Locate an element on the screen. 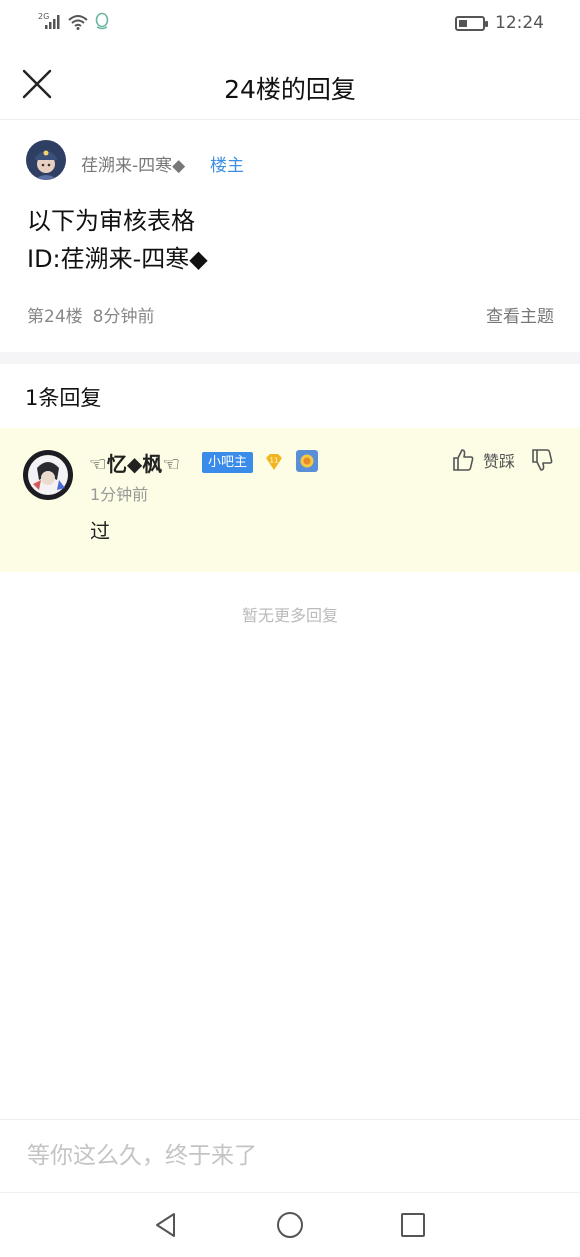 This screenshot has height=1257, width=580. home-icon is located at coordinates (290, 1225).